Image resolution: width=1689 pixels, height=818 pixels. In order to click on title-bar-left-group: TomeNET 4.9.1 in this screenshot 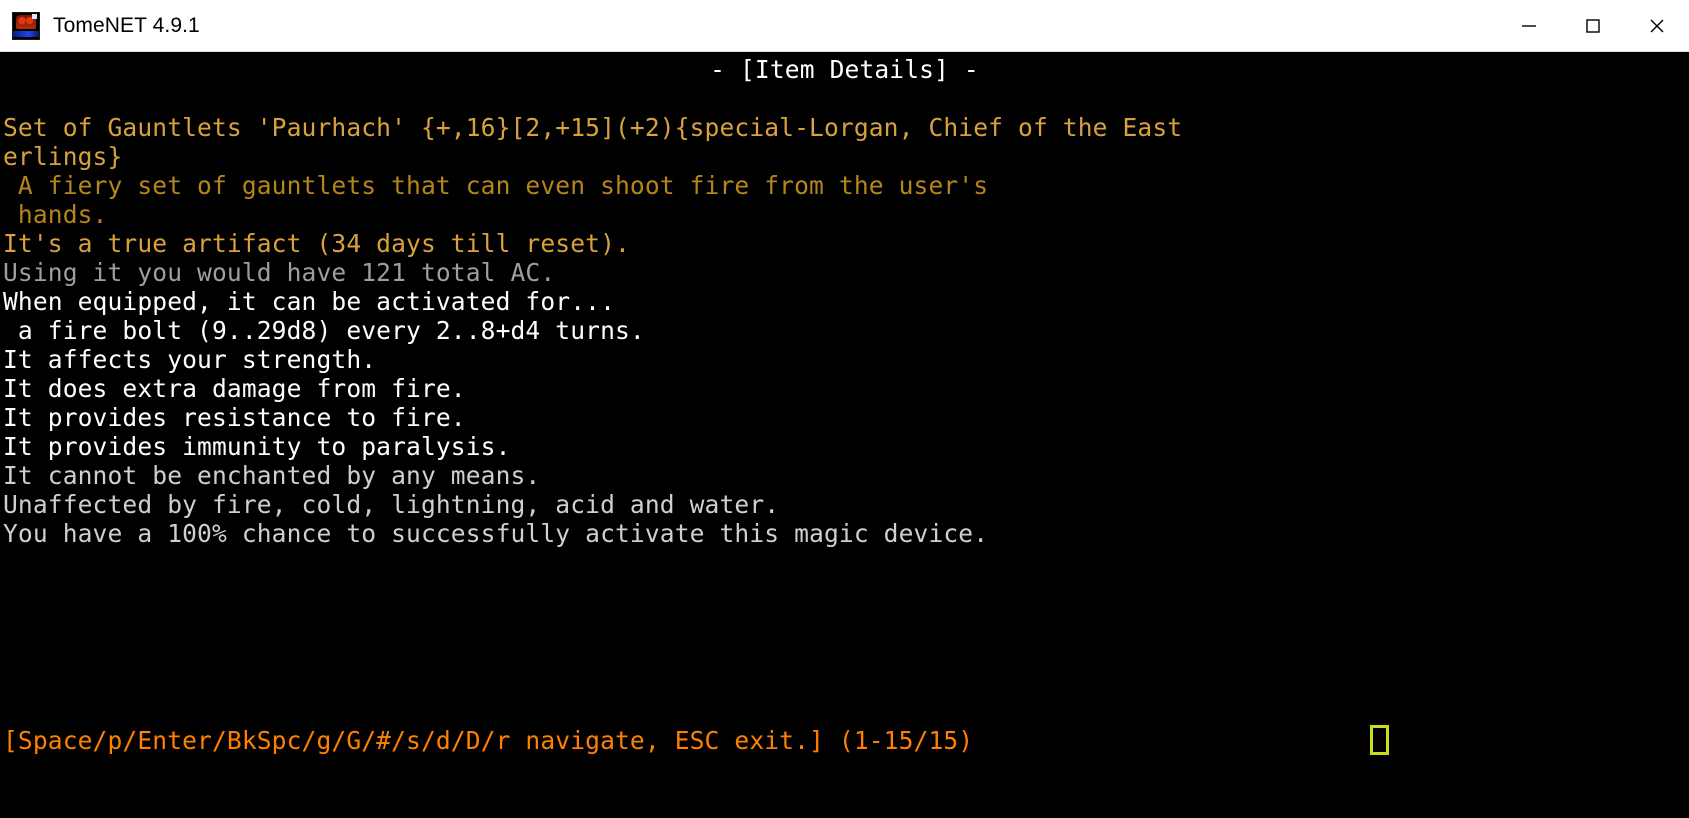, I will do `click(100, 25)`.